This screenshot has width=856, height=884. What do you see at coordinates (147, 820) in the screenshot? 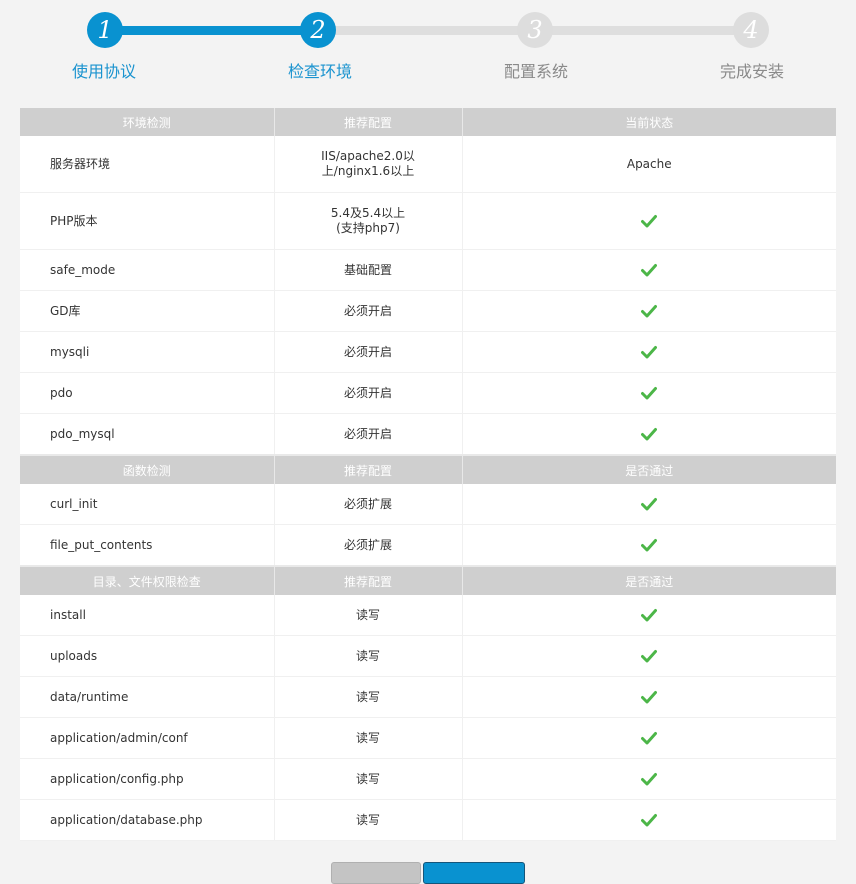
I see `row-name: application/database.php` at bounding box center [147, 820].